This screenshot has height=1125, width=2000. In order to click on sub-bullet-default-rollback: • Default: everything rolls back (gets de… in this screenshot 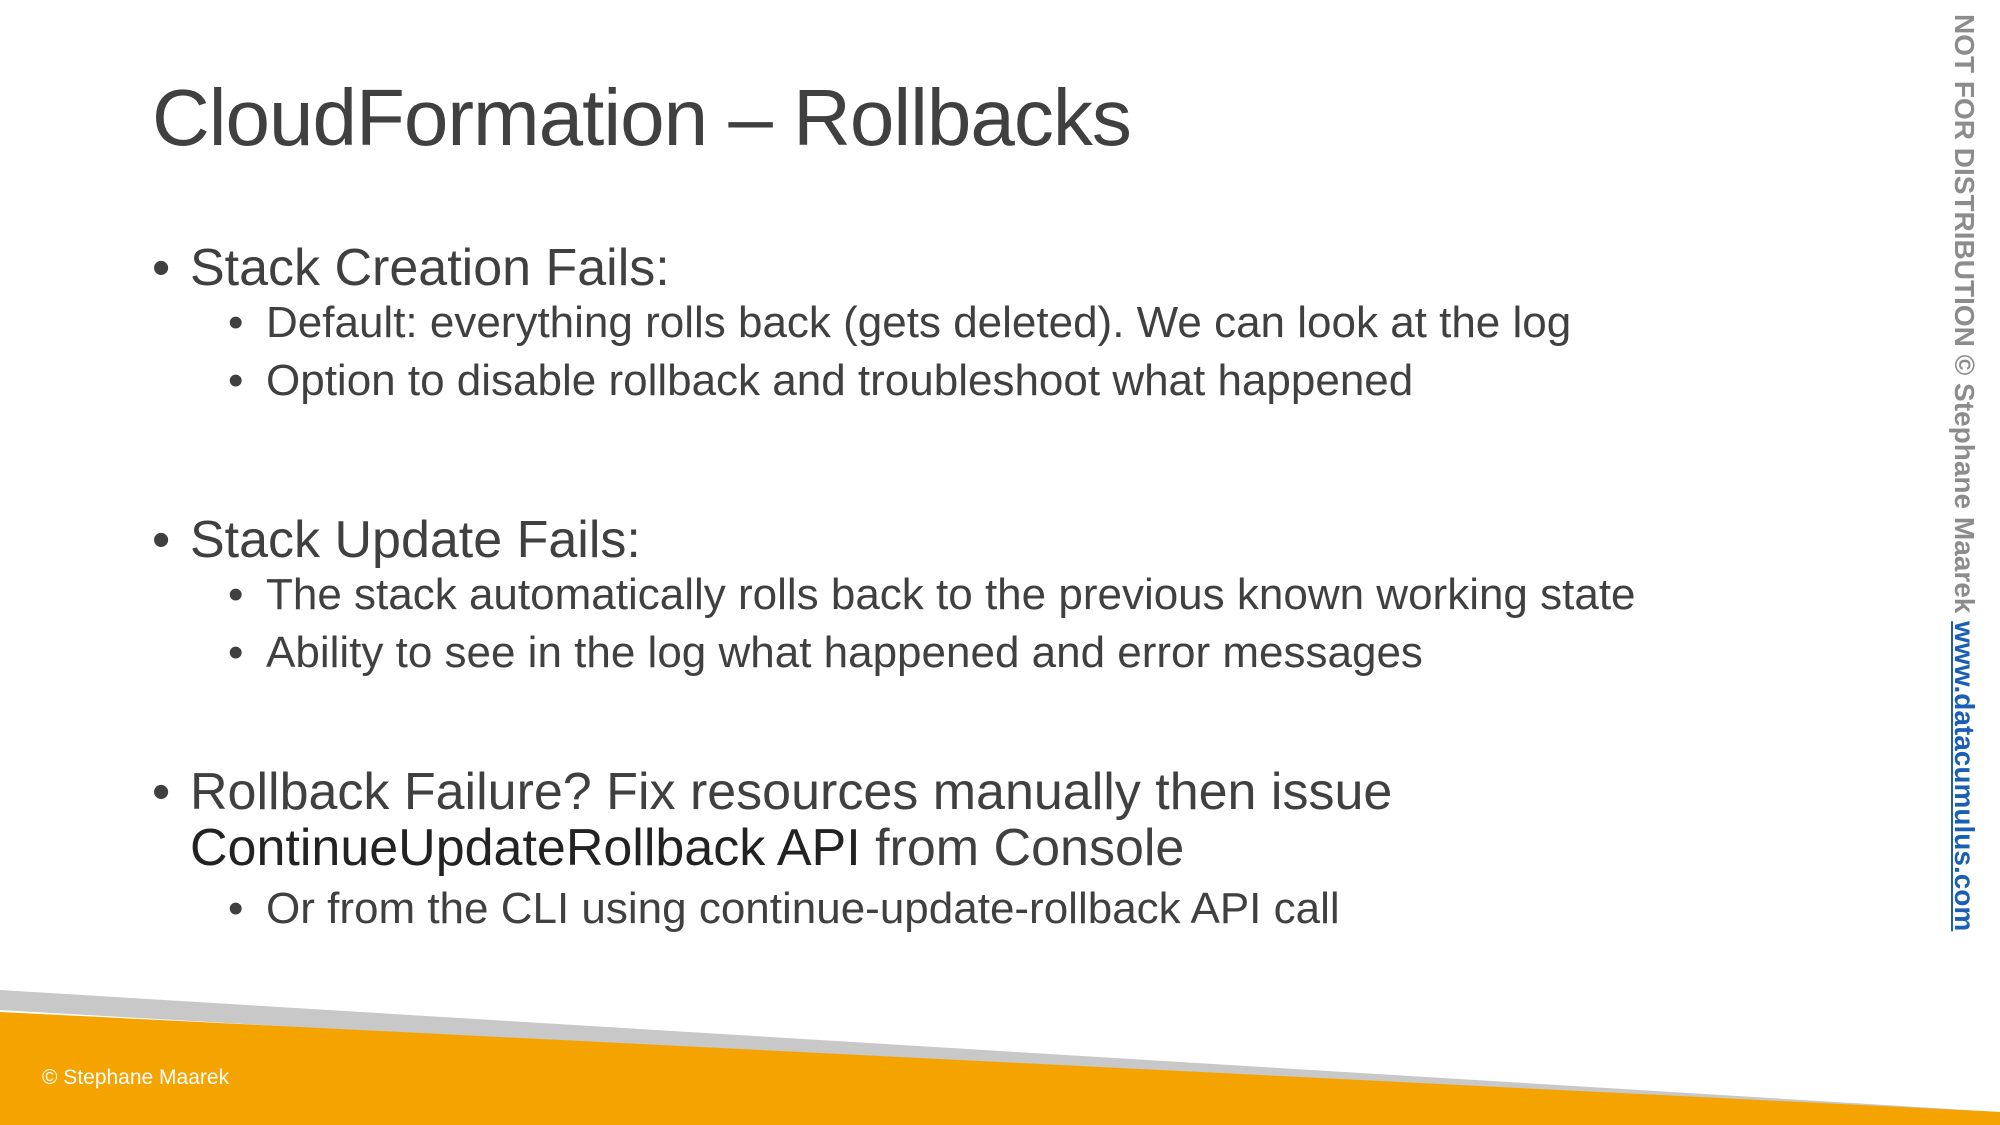, I will do `click(899, 323)`.